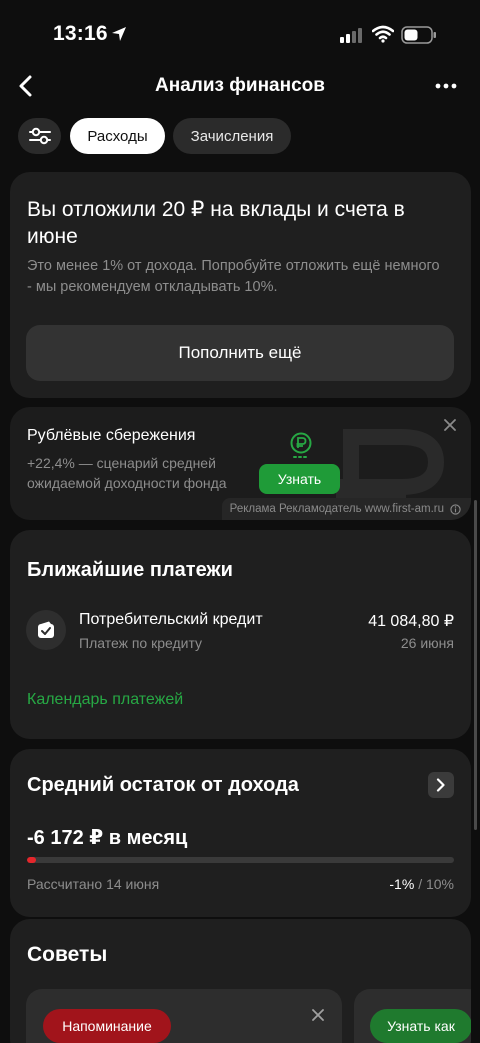 The height and width of the screenshot is (1043, 480). Describe the element at coordinates (141, 643) in the screenshot. I see `payment-subtitle: Платеж по кредиту` at that location.